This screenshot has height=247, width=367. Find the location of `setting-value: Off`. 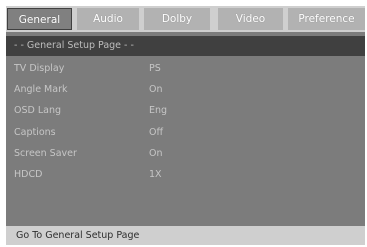

setting-value: Off is located at coordinates (156, 132).